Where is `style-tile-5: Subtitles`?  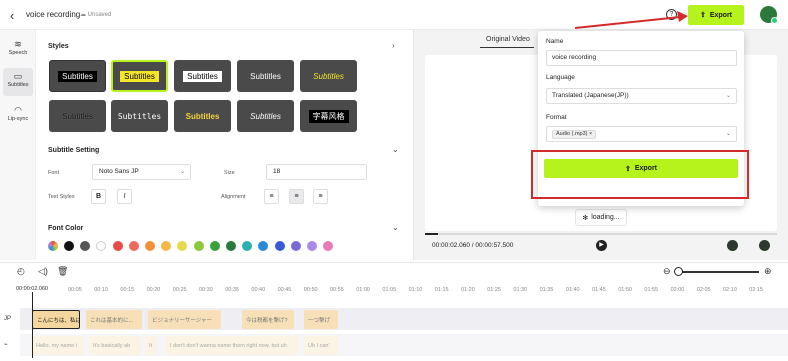 style-tile-5: Subtitles is located at coordinates (328, 76).